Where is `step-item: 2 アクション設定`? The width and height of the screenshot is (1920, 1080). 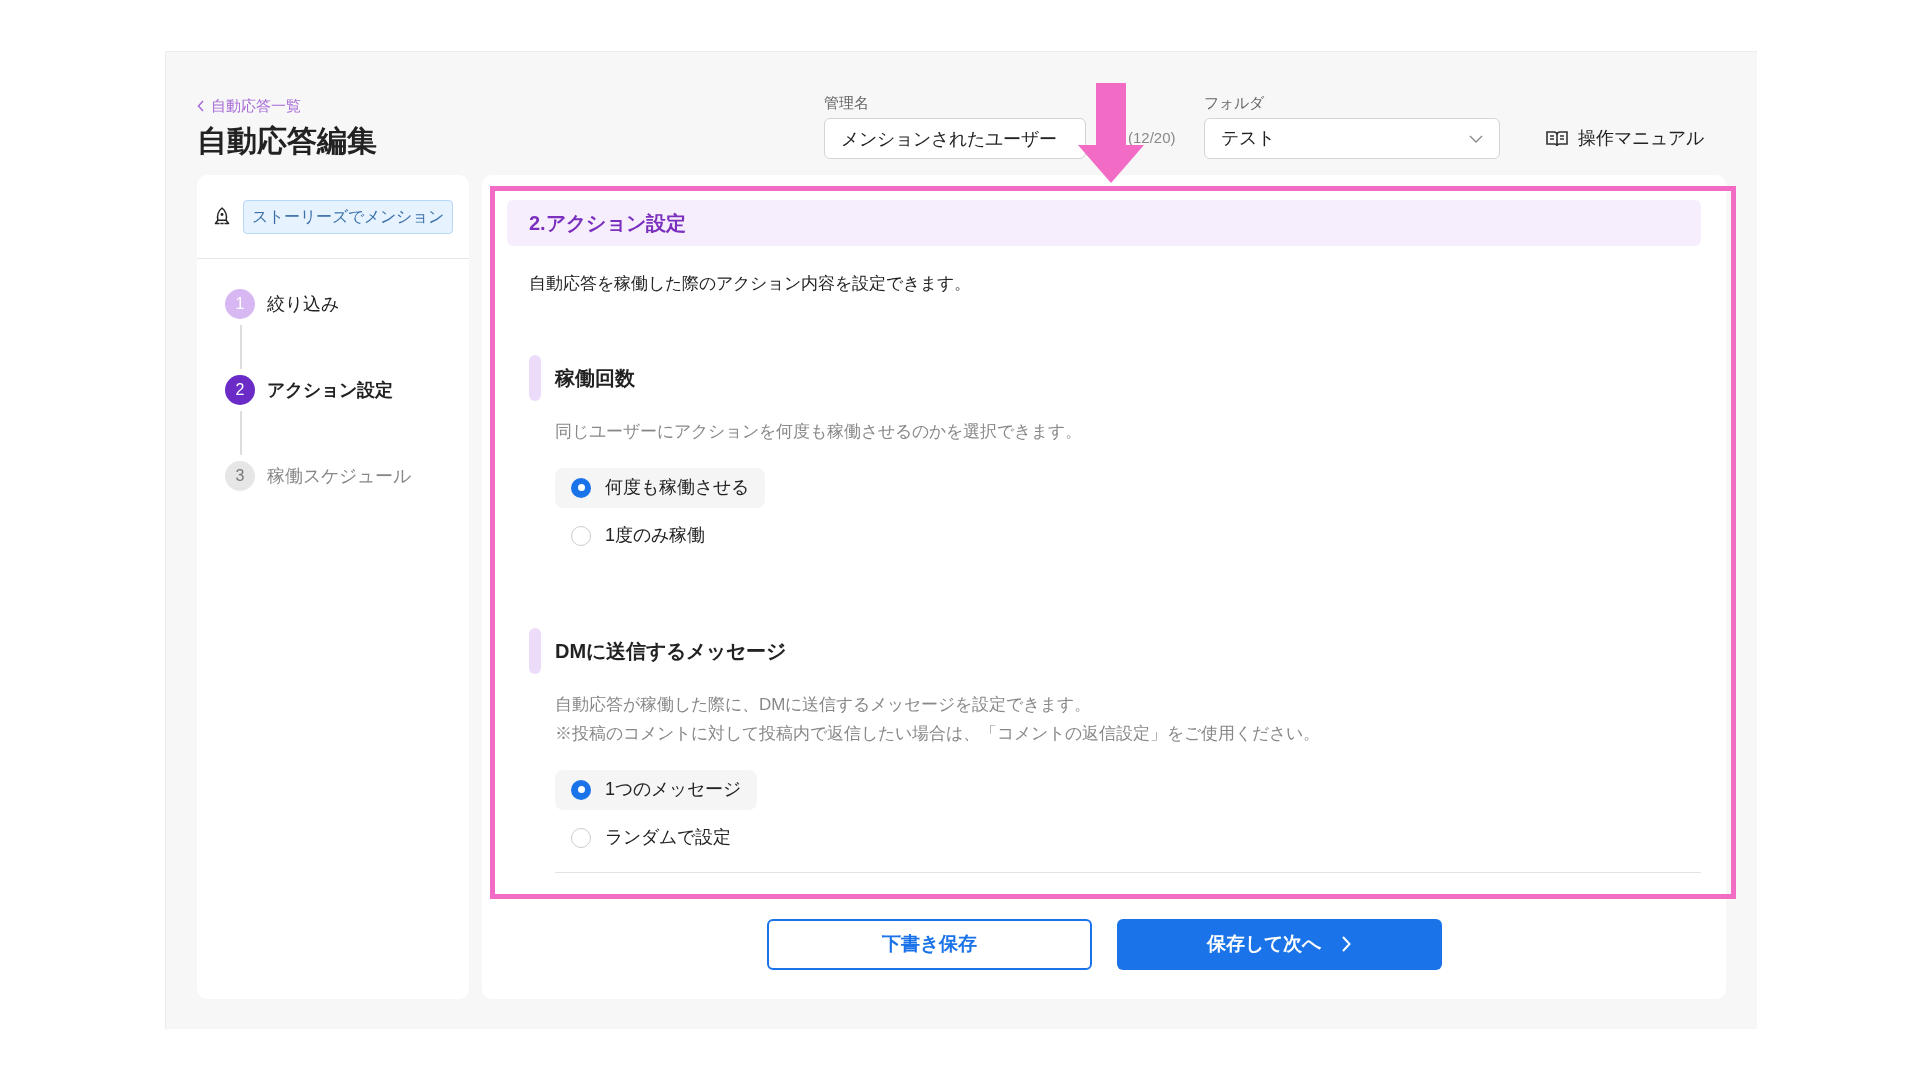 step-item: 2 アクション設定 is located at coordinates (333, 390).